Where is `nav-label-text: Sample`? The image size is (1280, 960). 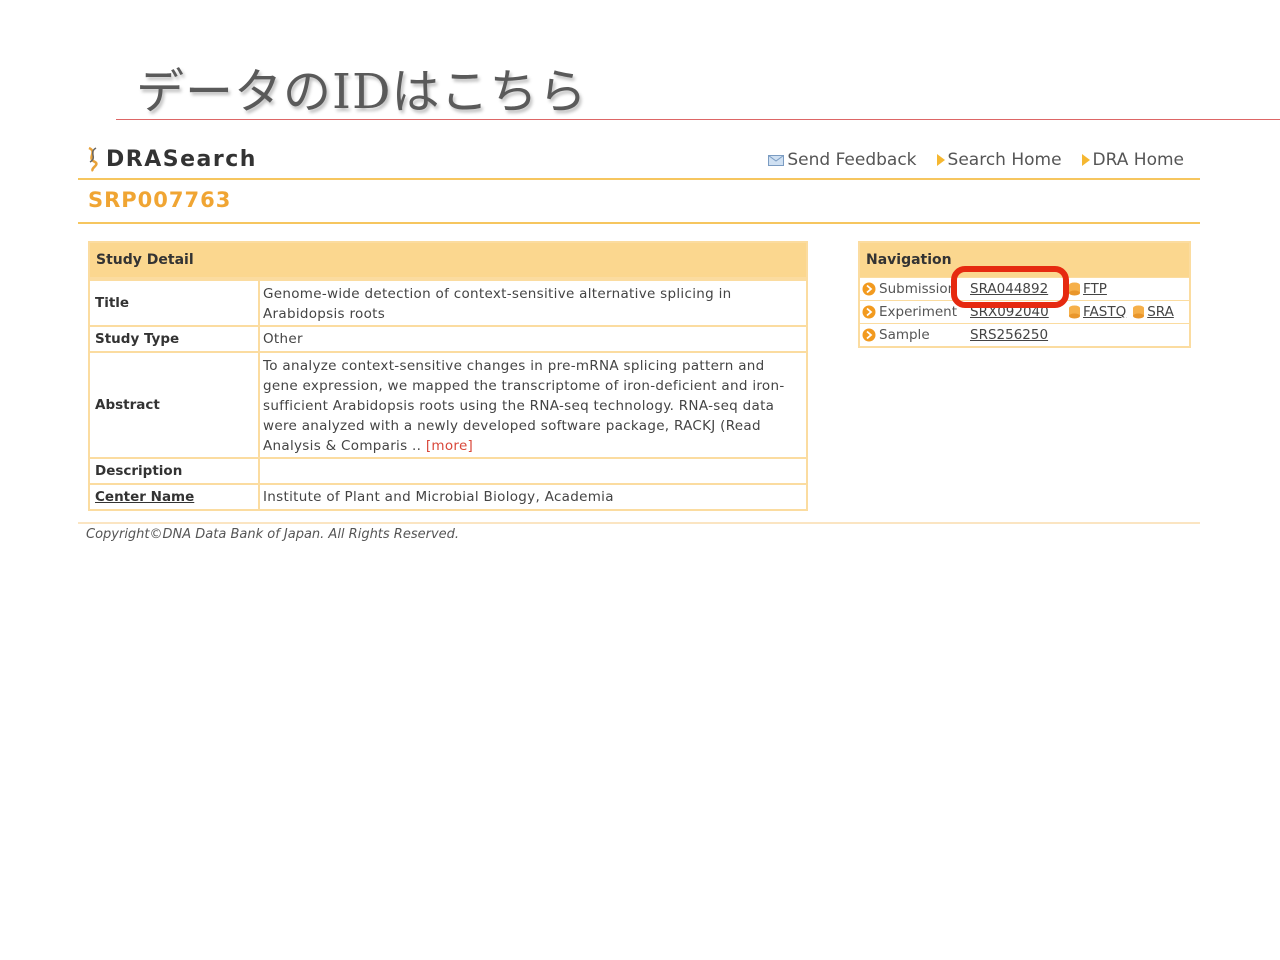
nav-label-text: Sample is located at coordinates (904, 335).